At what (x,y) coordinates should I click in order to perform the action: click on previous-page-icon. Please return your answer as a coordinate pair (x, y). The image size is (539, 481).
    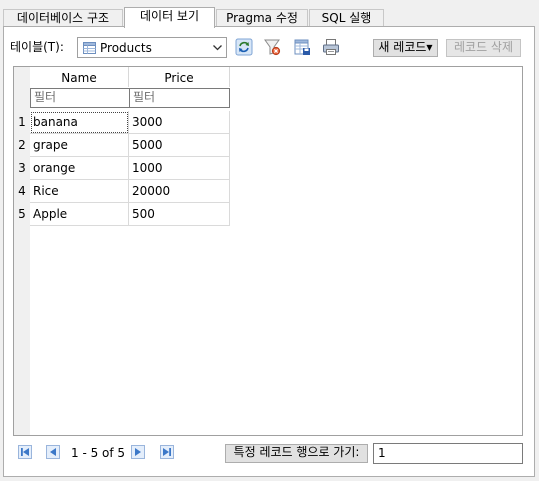
    Looking at the image, I should click on (53, 453).